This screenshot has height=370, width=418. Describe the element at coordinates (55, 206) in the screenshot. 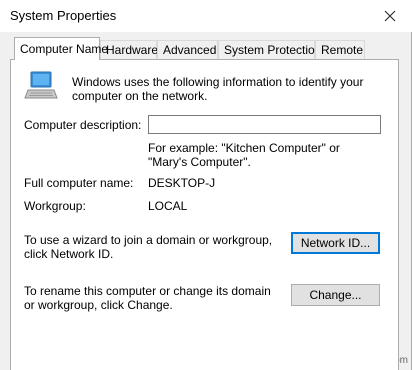

I see `workgroup-label: Workgroup:` at that location.